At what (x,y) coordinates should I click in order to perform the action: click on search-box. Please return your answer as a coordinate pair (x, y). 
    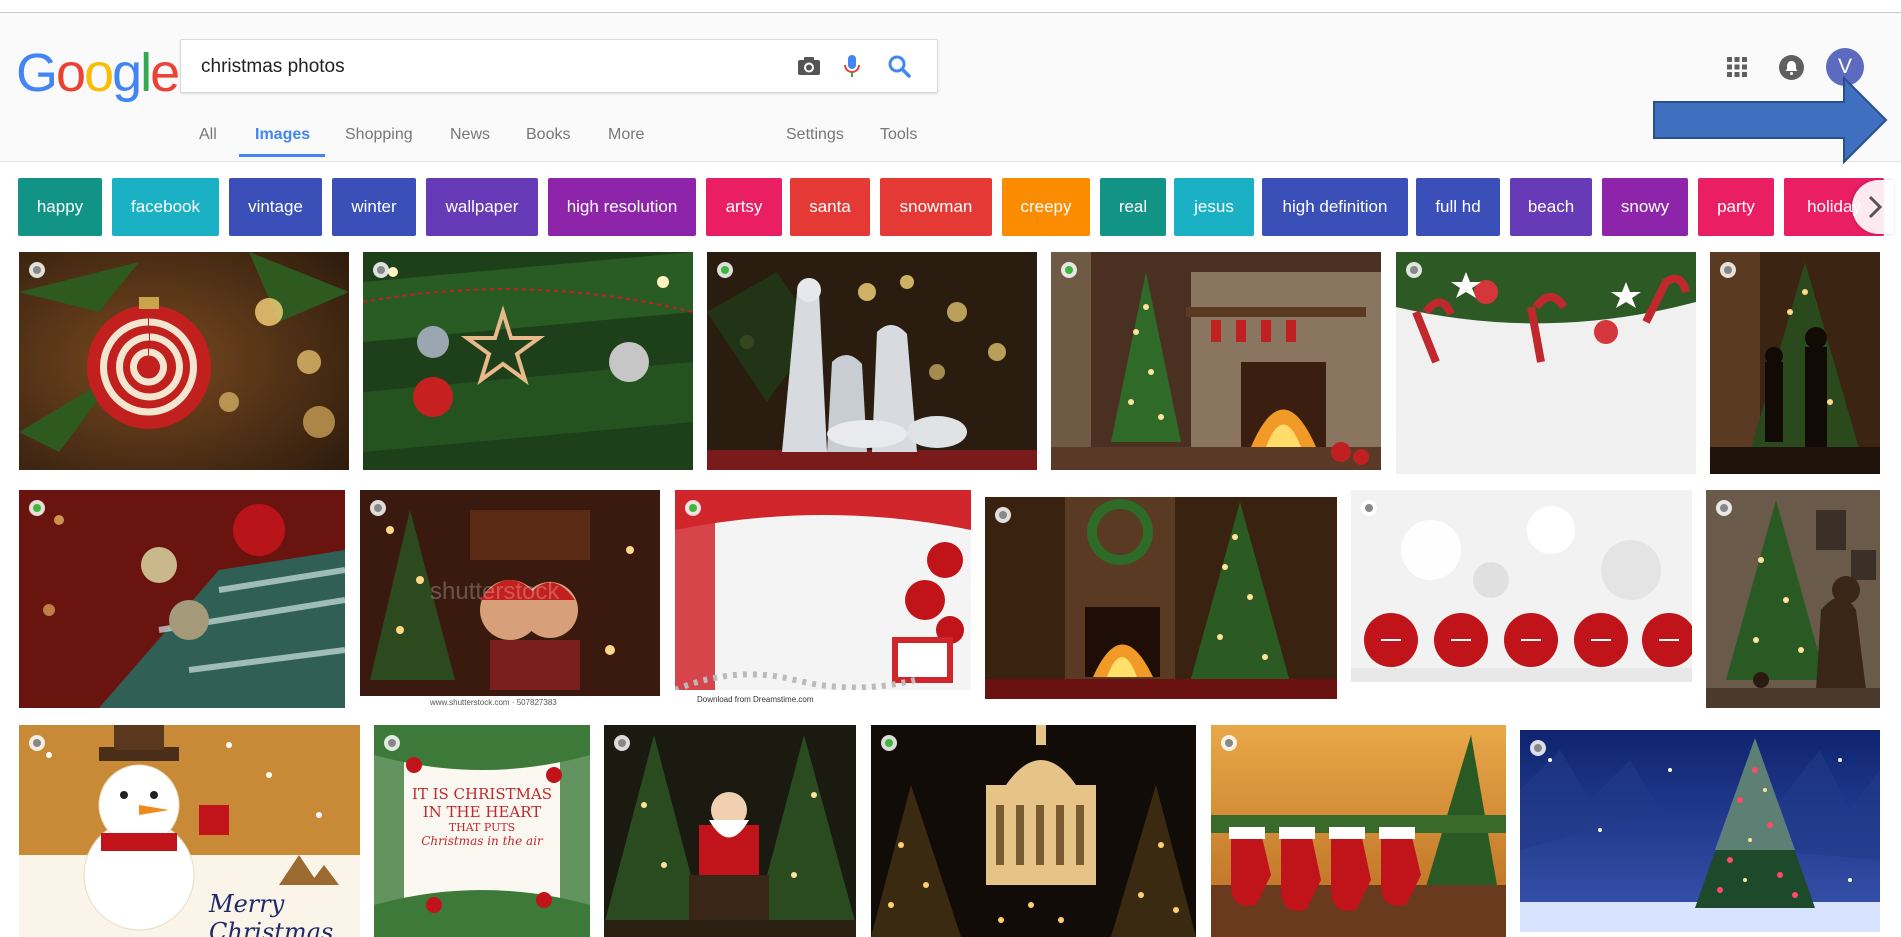
    Looking at the image, I should click on (559, 66).